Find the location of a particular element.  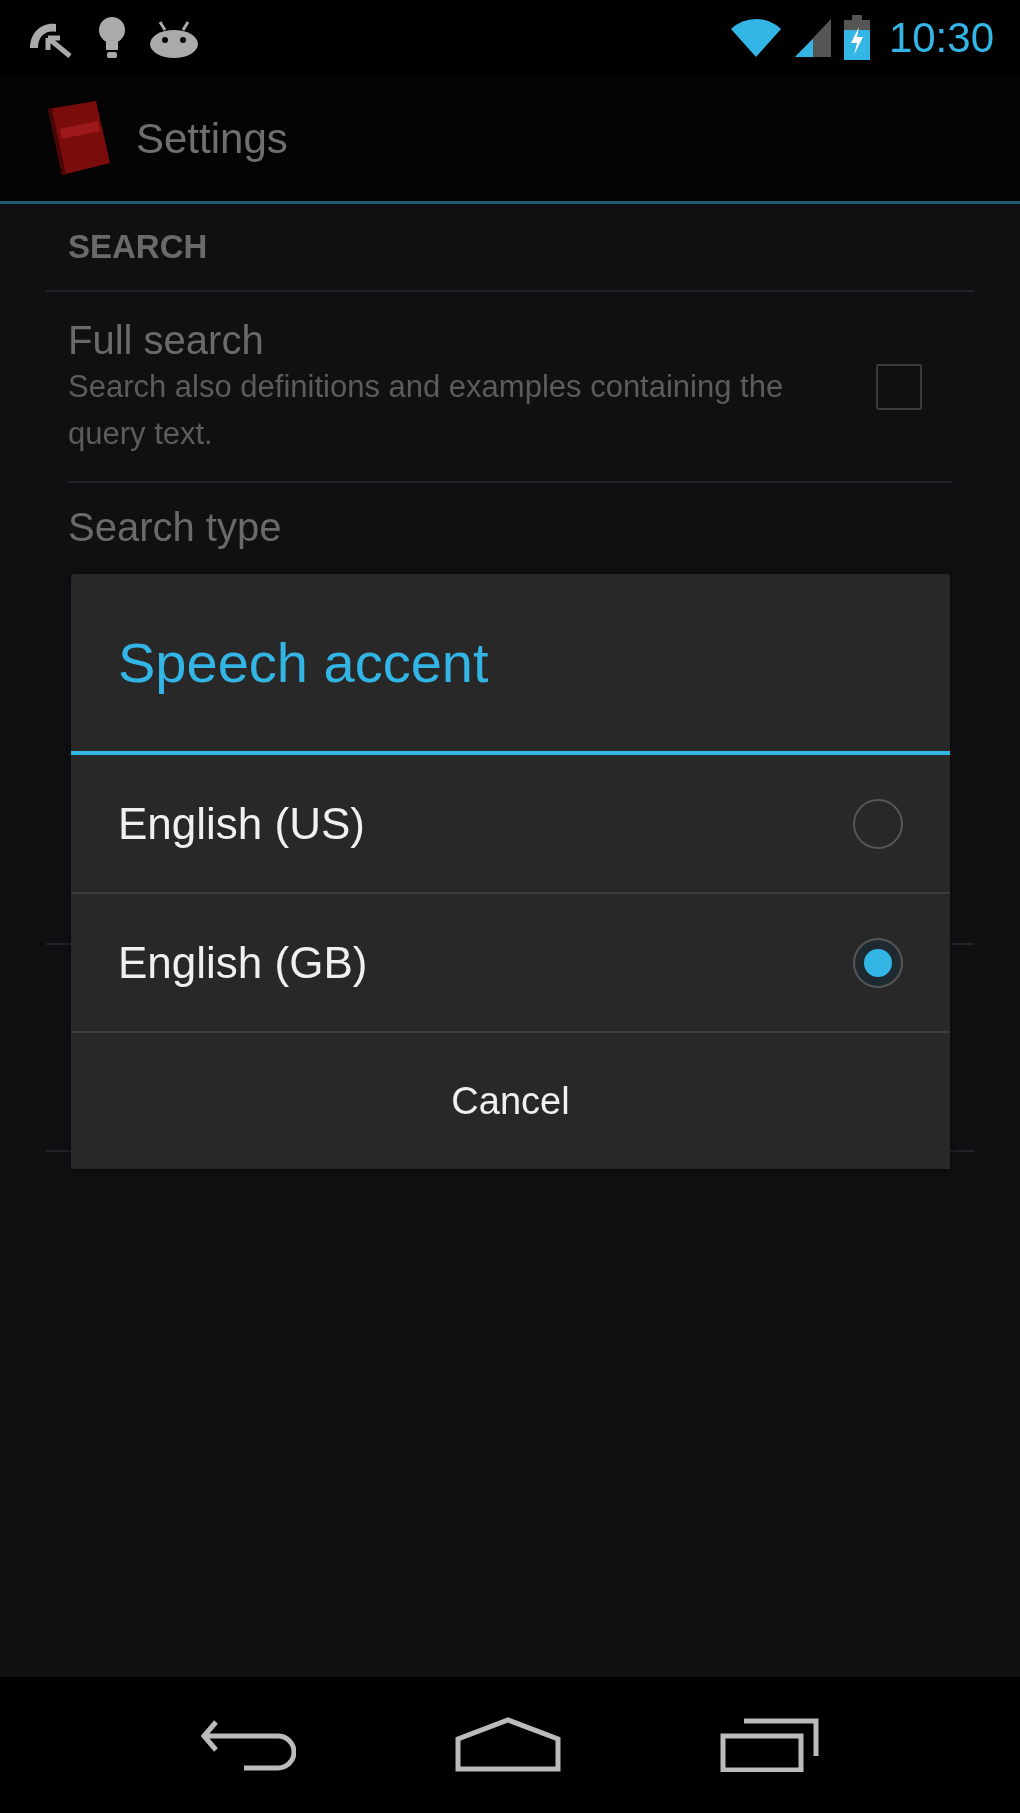

category-header: SEARCH is located at coordinates (138, 247).